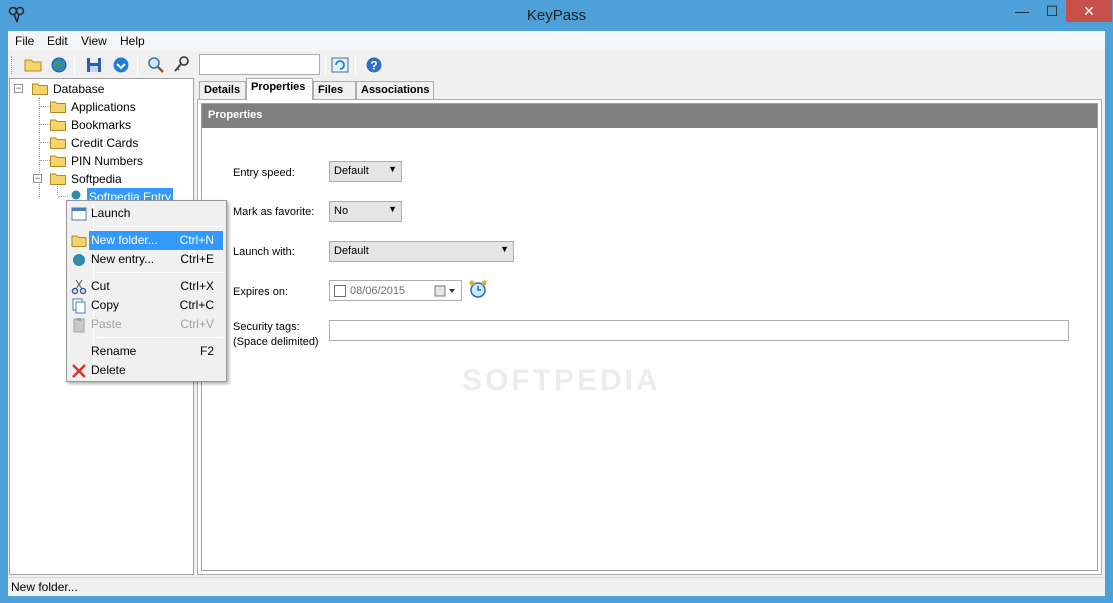 This screenshot has width=1113, height=603. Describe the element at coordinates (264, 252) in the screenshot. I see `launch-with-label: Launch with:` at that location.